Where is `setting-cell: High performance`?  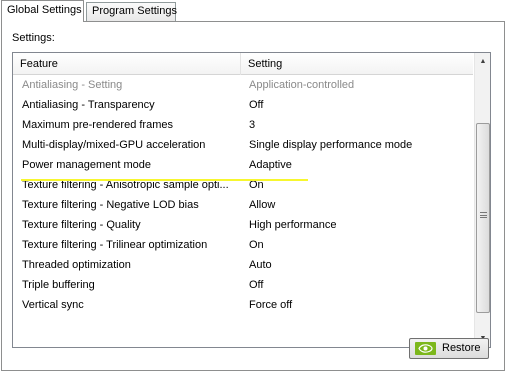 setting-cell: High performance is located at coordinates (293, 225).